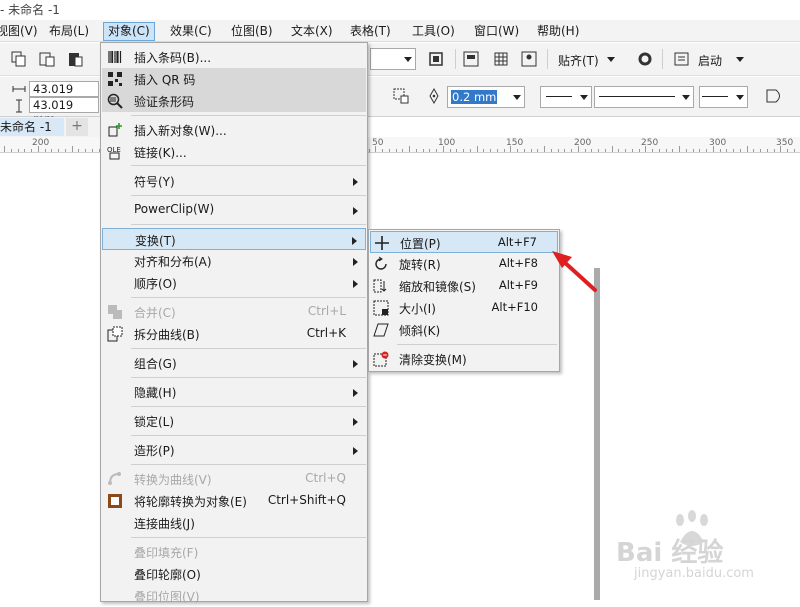 This screenshot has height=607, width=800. What do you see at coordinates (710, 60) in the screenshot?
I see `launch-button: 启动` at bounding box center [710, 60].